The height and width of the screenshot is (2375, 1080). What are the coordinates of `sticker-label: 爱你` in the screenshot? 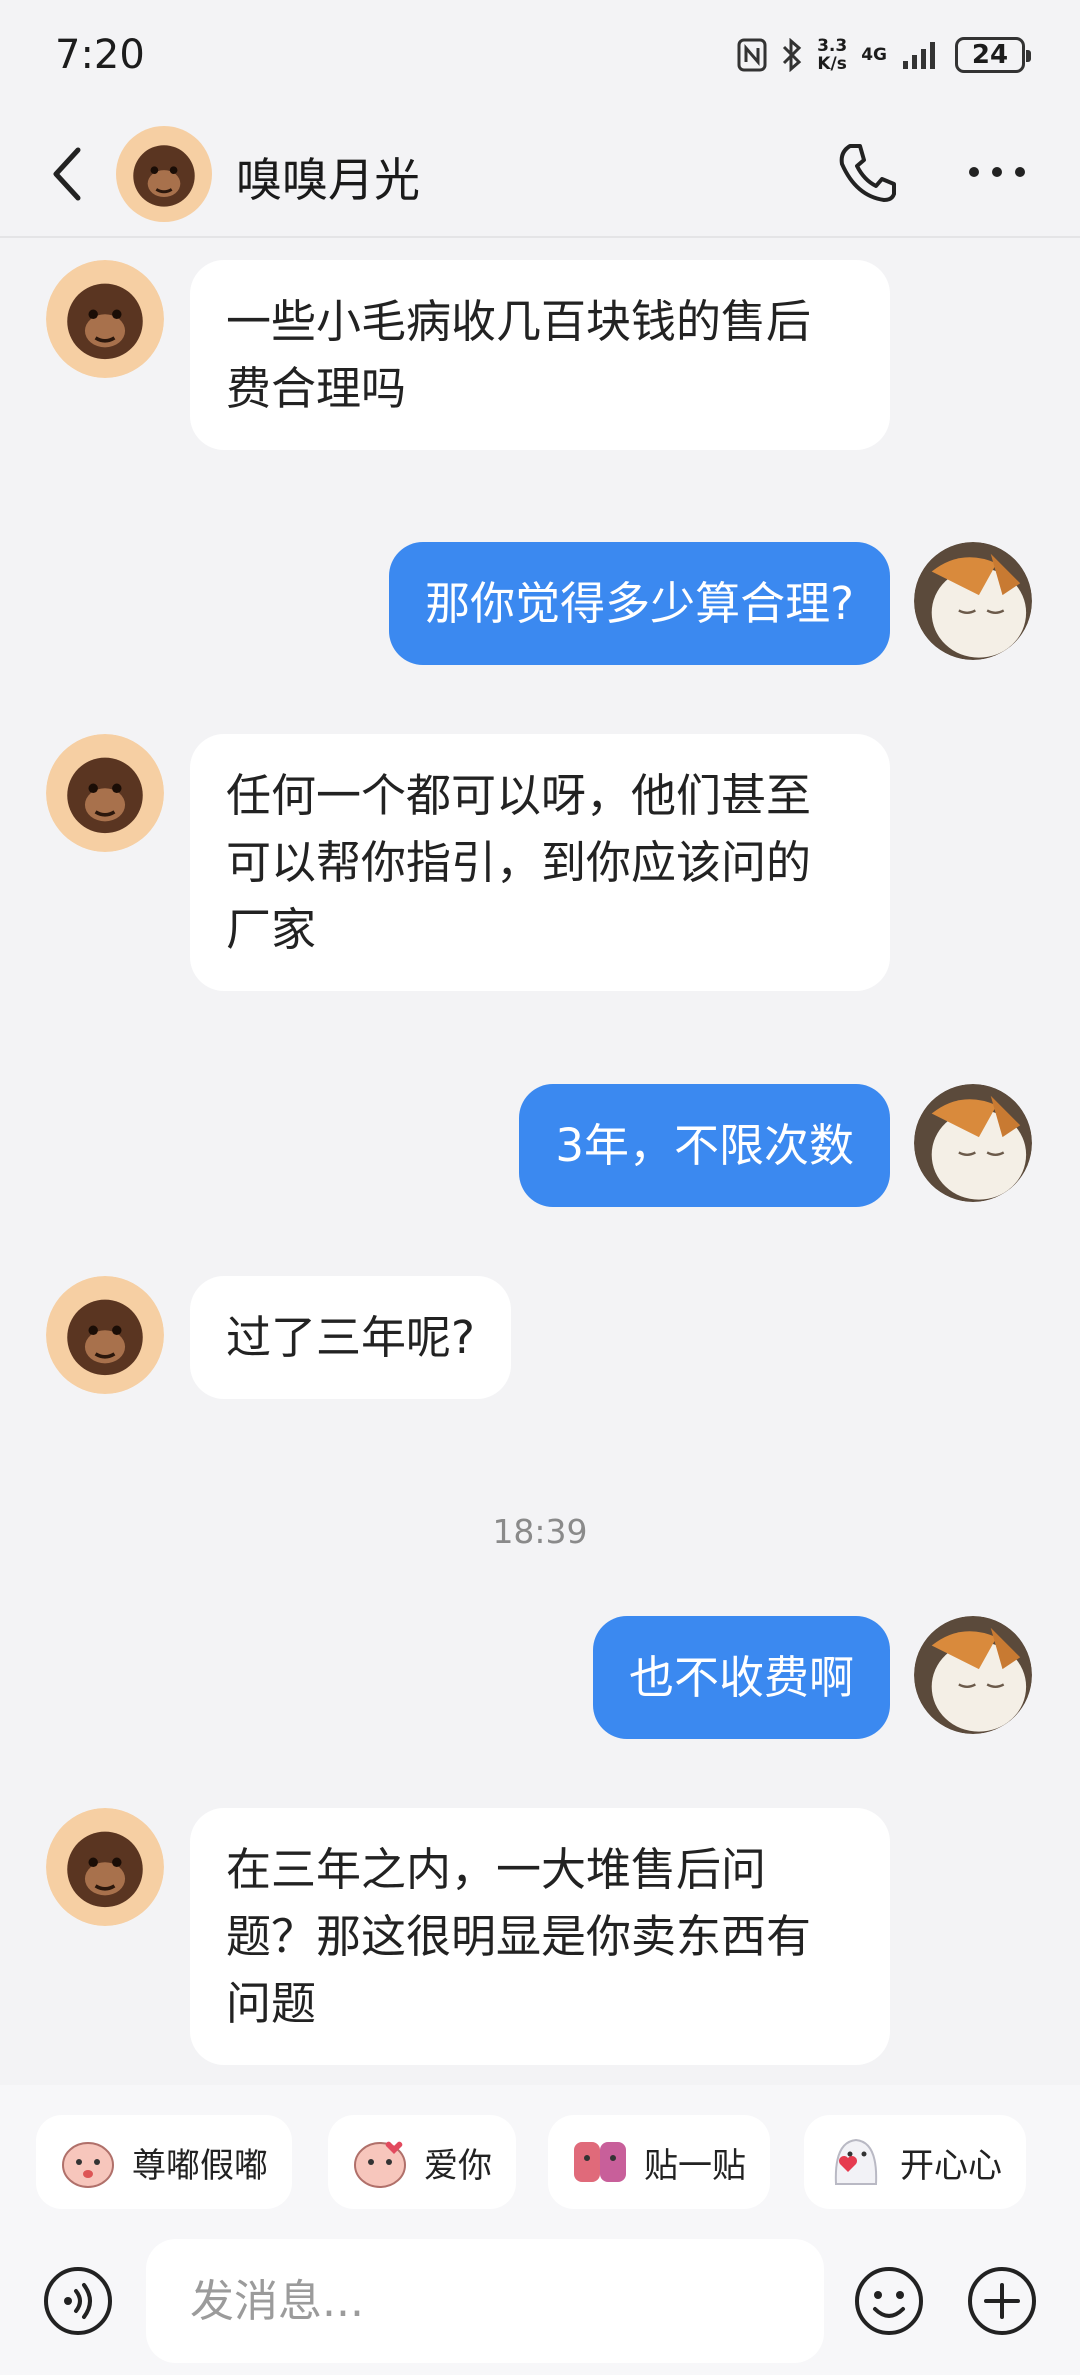 It's located at (458, 2165).